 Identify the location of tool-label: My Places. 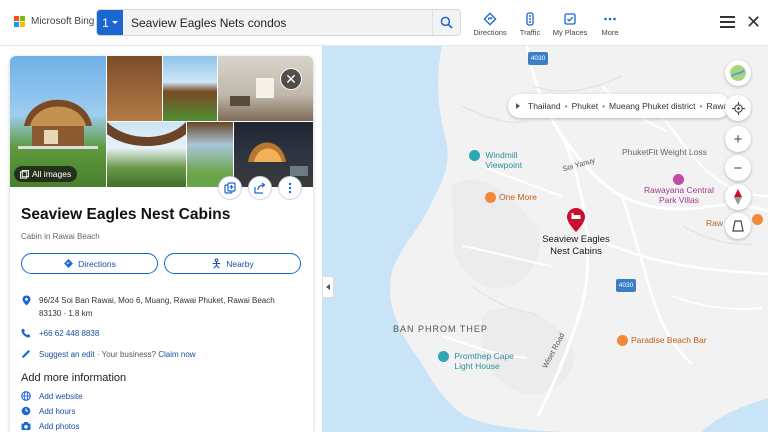
(570, 32).